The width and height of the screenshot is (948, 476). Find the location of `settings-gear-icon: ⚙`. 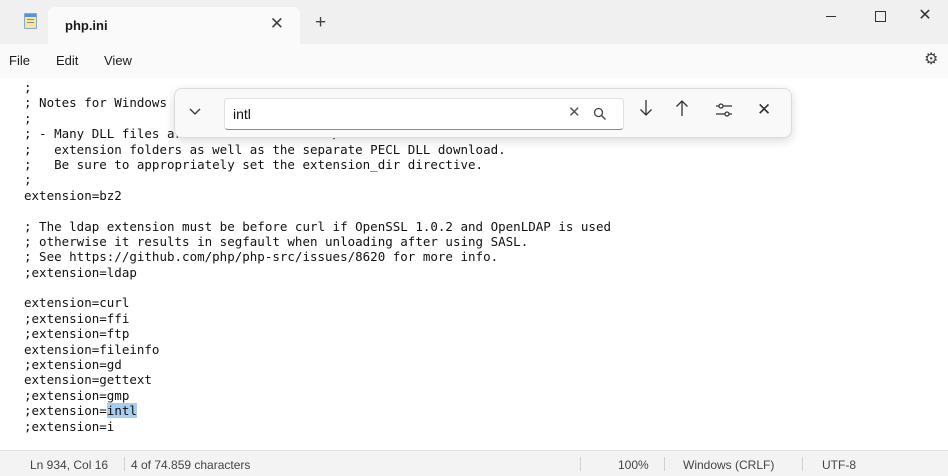

settings-gear-icon: ⚙ is located at coordinates (931, 60).